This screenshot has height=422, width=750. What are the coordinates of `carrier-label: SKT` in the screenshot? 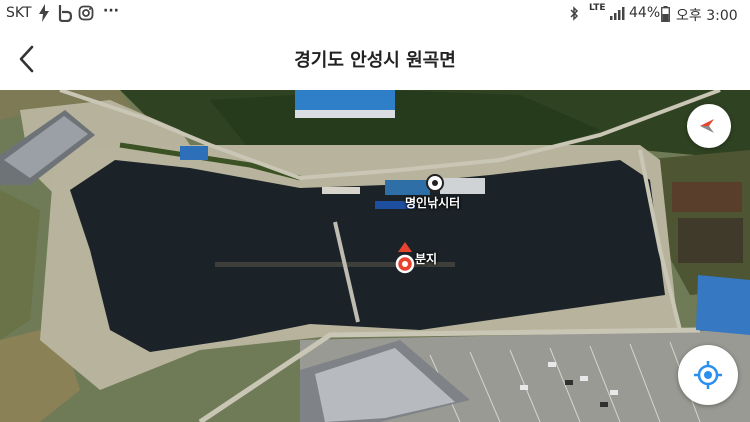 It's located at (19, 13).